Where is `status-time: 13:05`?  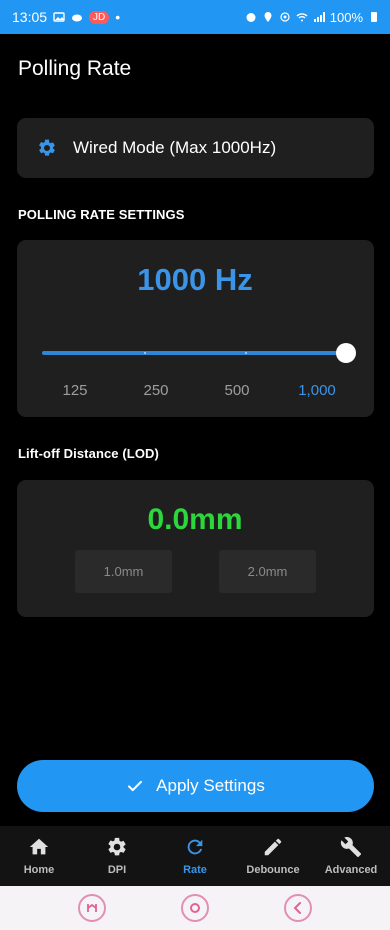 status-time: 13:05 is located at coordinates (30, 17).